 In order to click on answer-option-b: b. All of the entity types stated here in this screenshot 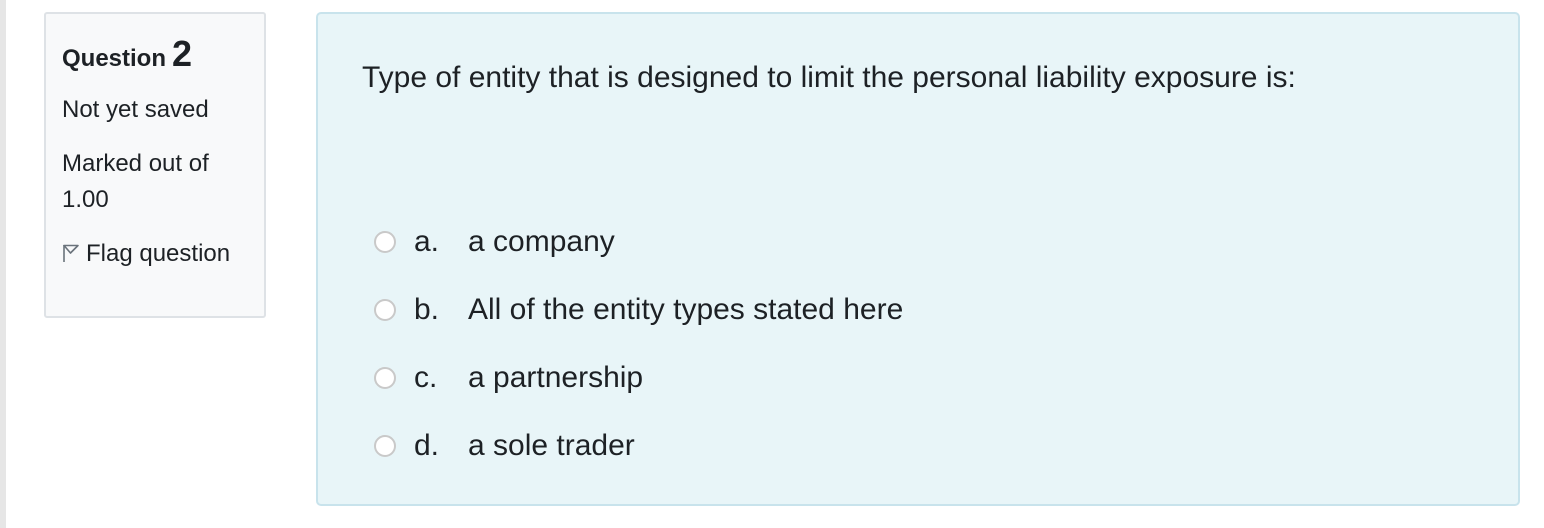, I will do `click(638, 310)`.